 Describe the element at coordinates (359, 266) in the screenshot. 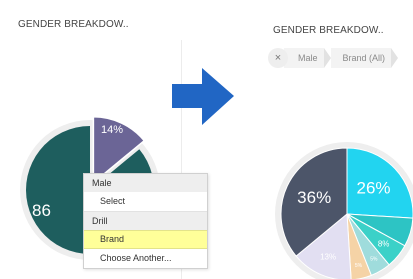

I see `pie-label-4: 5%` at that location.